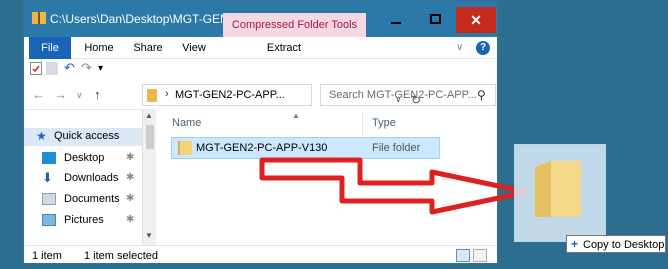  What do you see at coordinates (260, 70) in the screenshot?
I see `quick-access-toolbar: ↶ ↷ ▾` at bounding box center [260, 70].